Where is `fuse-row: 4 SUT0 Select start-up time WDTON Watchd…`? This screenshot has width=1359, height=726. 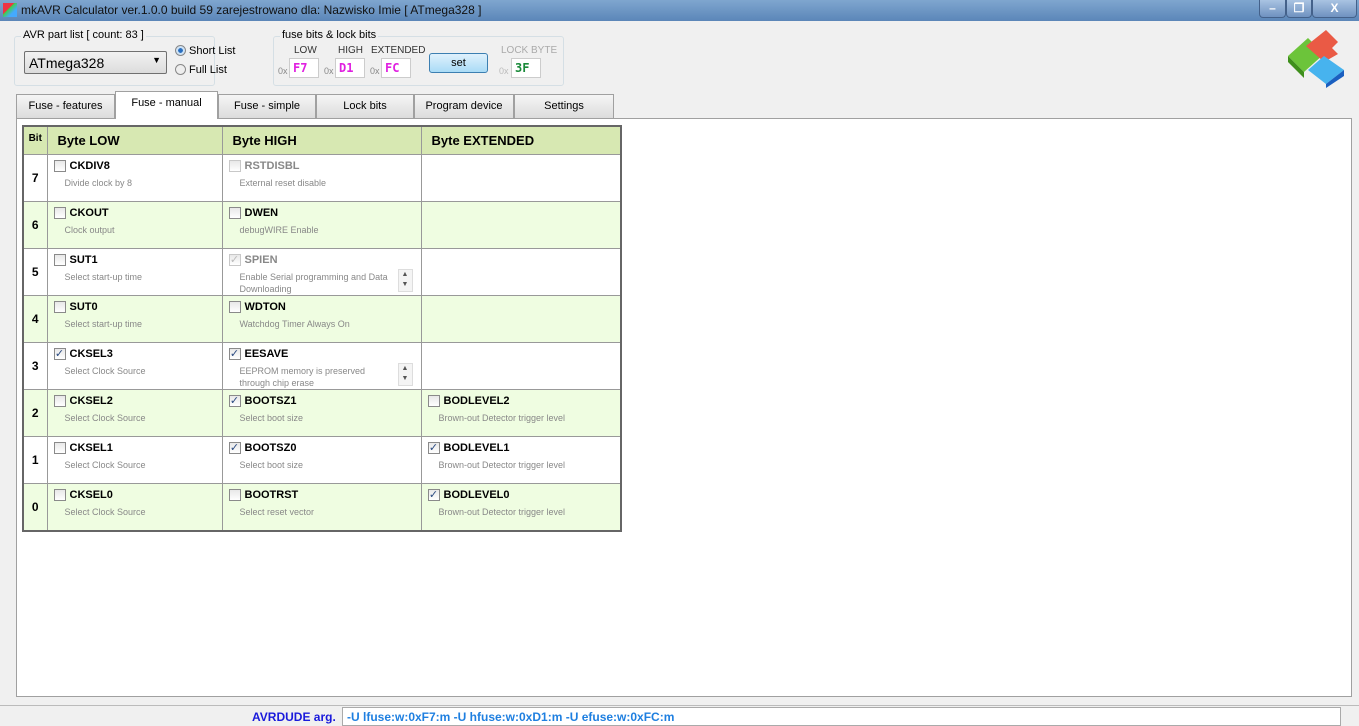 fuse-row: 4 SUT0 Select start-up time WDTON Watchd… is located at coordinates (322, 319).